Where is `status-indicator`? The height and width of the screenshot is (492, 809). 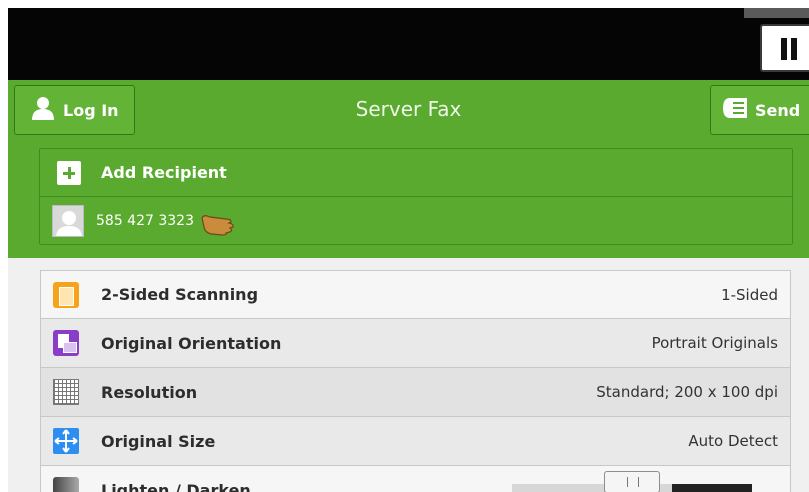
status-indicator is located at coordinates (776, 13).